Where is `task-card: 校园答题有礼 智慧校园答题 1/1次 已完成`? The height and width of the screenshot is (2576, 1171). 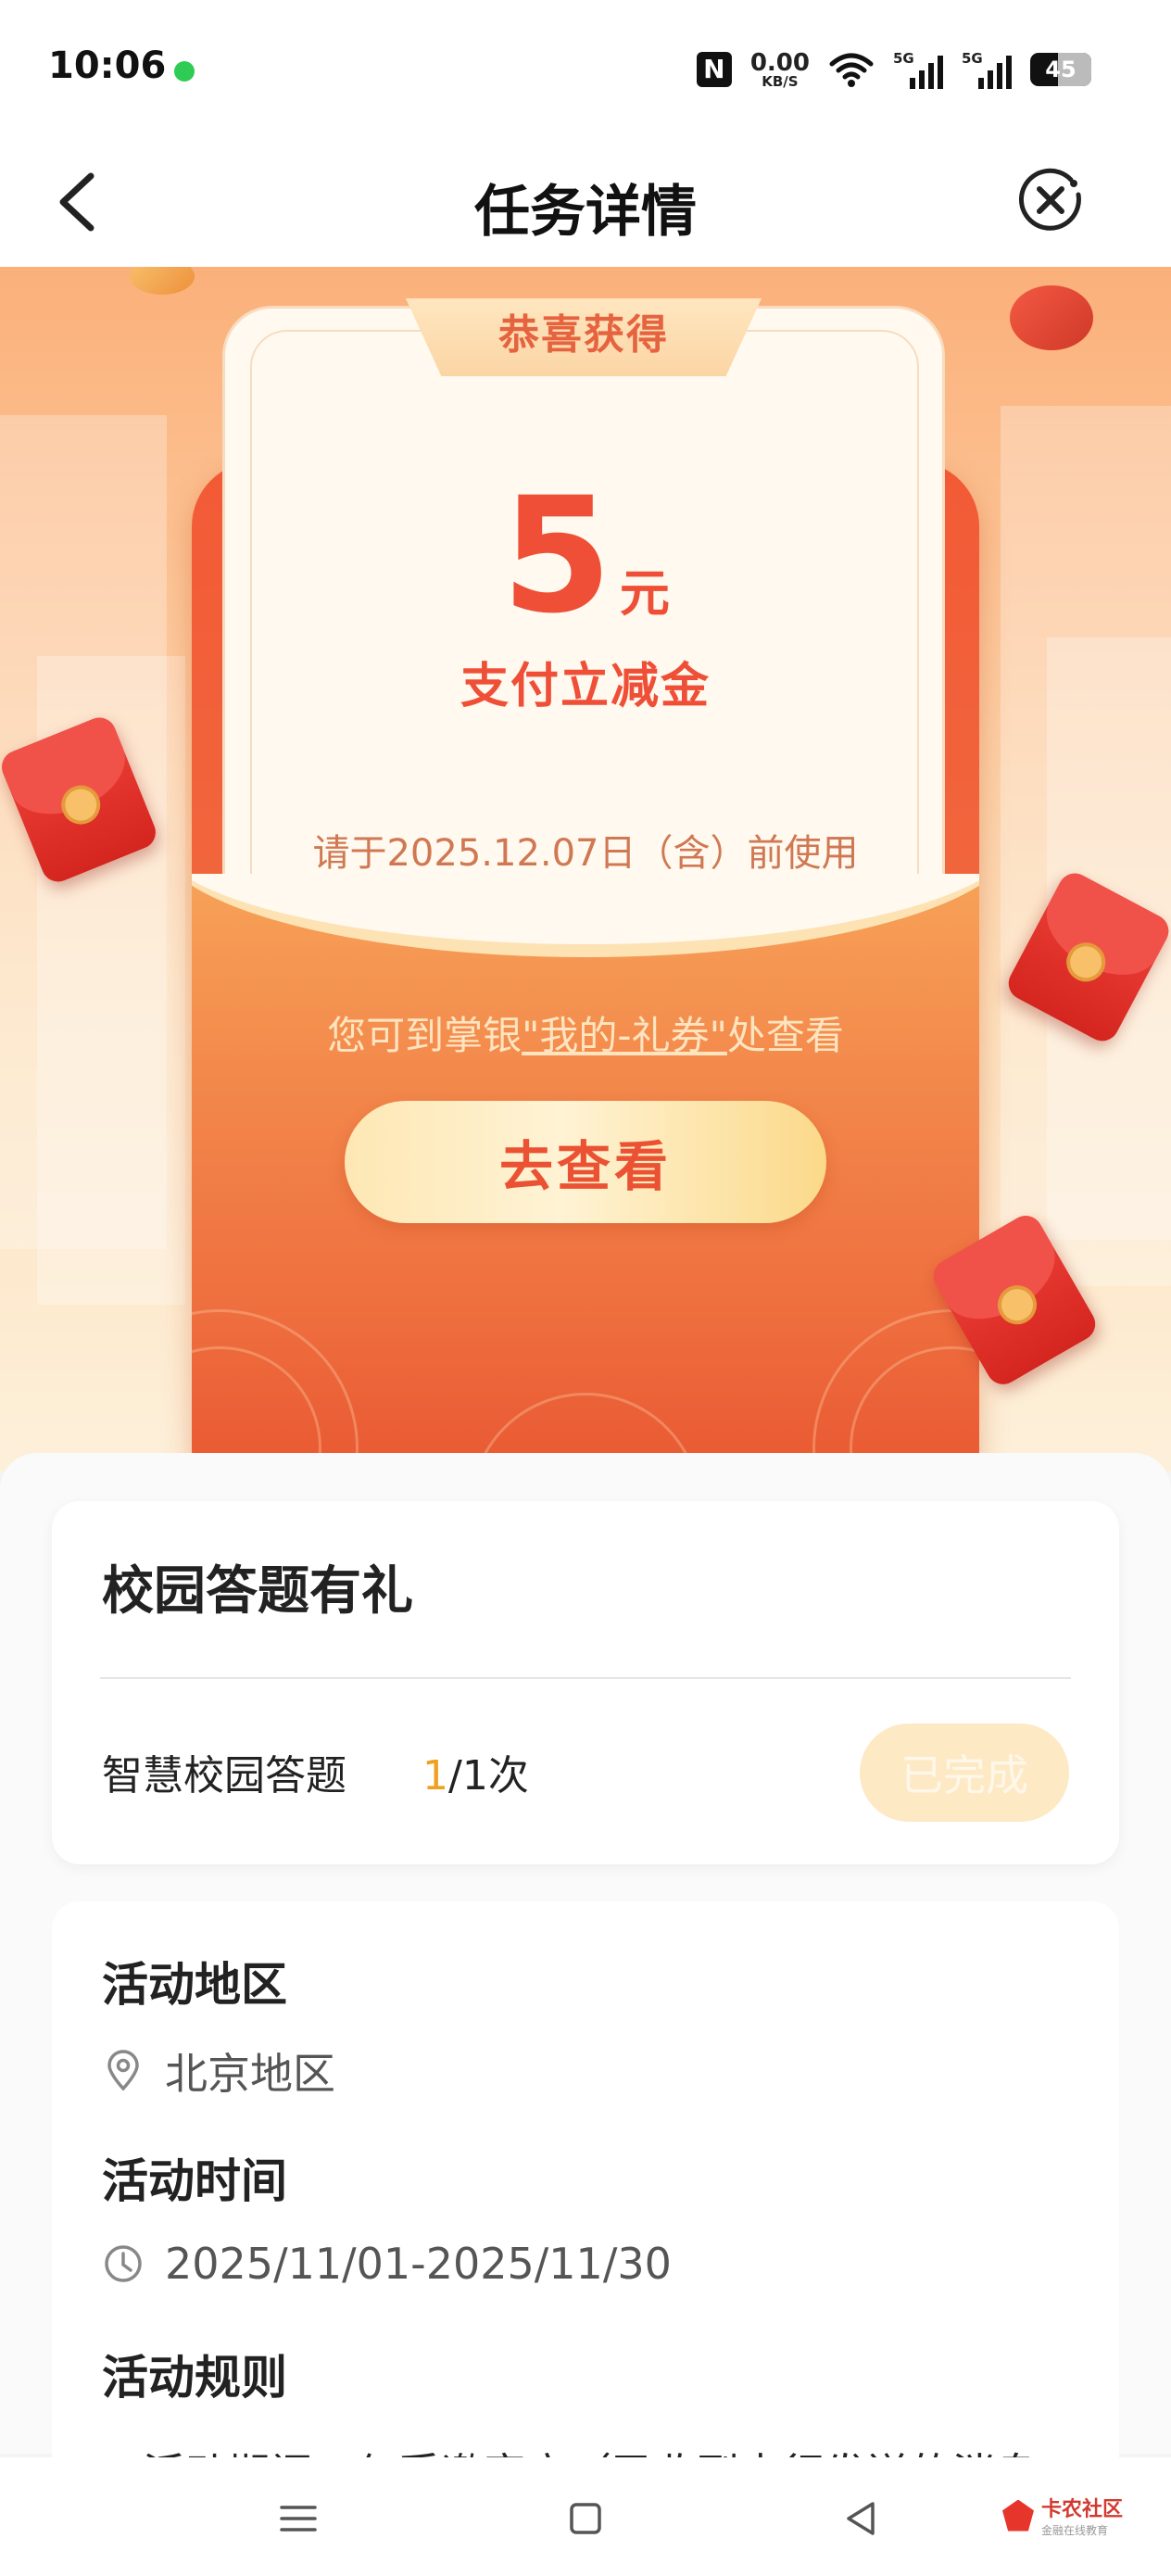 task-card: 校园答题有礼 智慧校园答题 1/1次 已完成 is located at coordinates (585, 1682).